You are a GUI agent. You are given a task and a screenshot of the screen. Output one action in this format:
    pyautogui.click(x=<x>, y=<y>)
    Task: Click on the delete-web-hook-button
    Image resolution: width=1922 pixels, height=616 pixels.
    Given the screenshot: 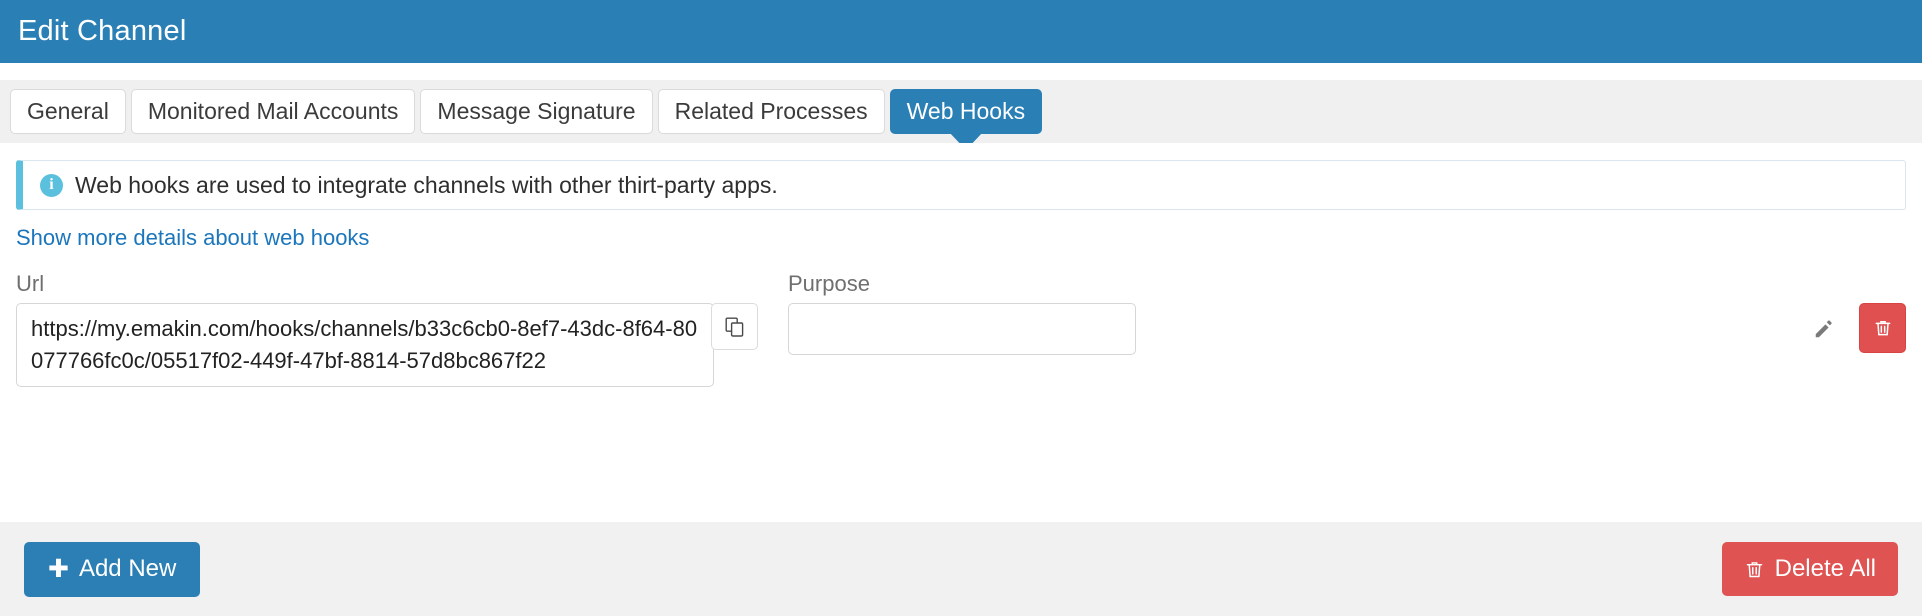 What is the action you would take?
    pyautogui.click(x=1882, y=328)
    